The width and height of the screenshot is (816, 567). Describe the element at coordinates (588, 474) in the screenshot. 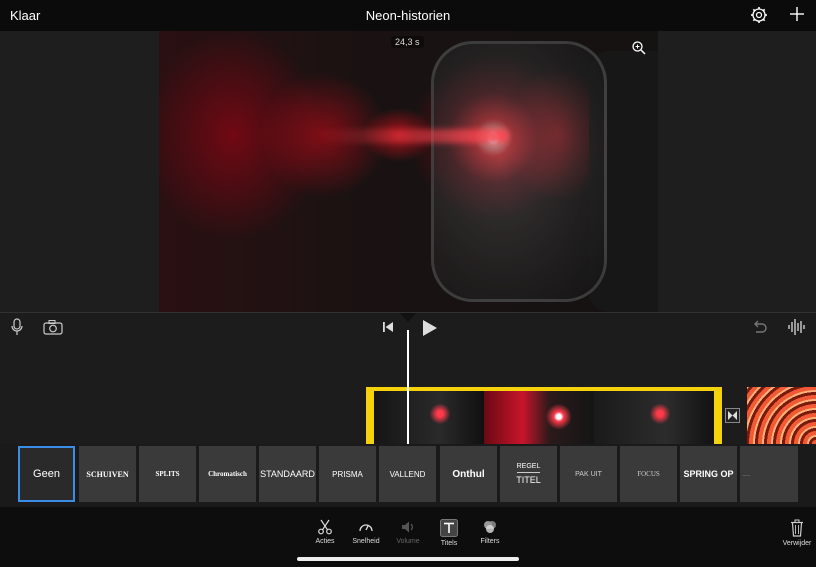

I see `title-style-unpack: PAK UIT` at that location.